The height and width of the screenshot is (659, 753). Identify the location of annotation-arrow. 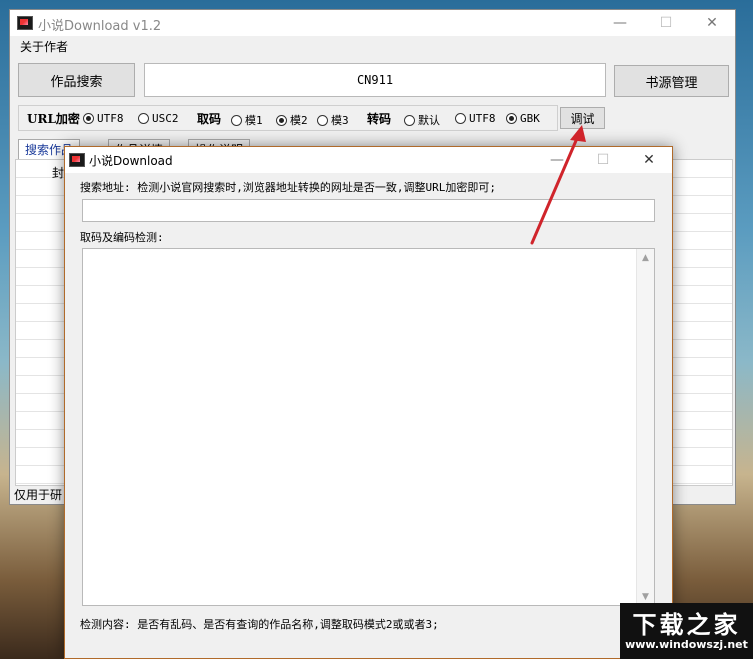
(558, 185).